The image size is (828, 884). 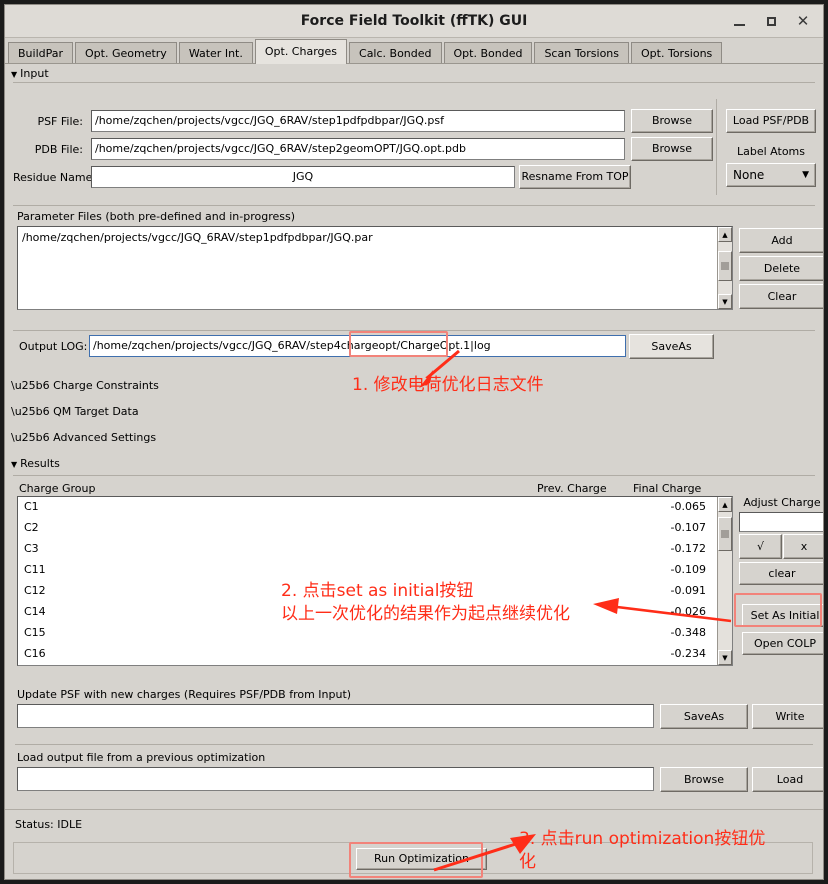 I want to click on results-section-label: Results, so click(x=40, y=463).